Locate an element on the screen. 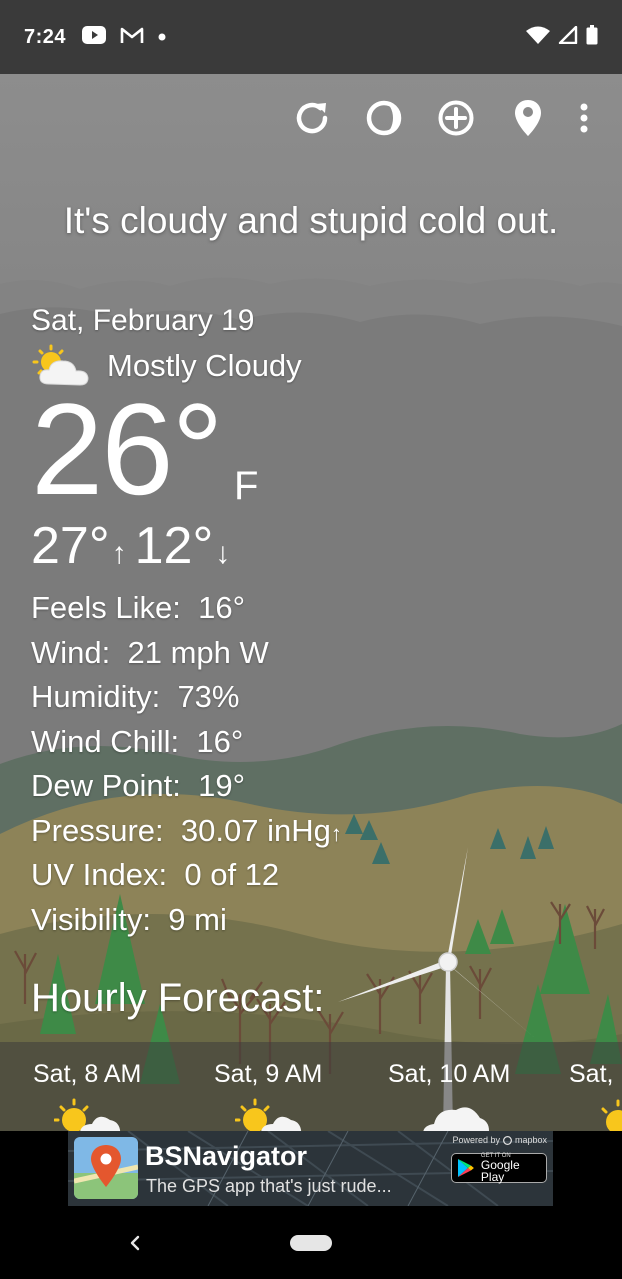 This screenshot has height=1279, width=622. home-button is located at coordinates (311, 1243).